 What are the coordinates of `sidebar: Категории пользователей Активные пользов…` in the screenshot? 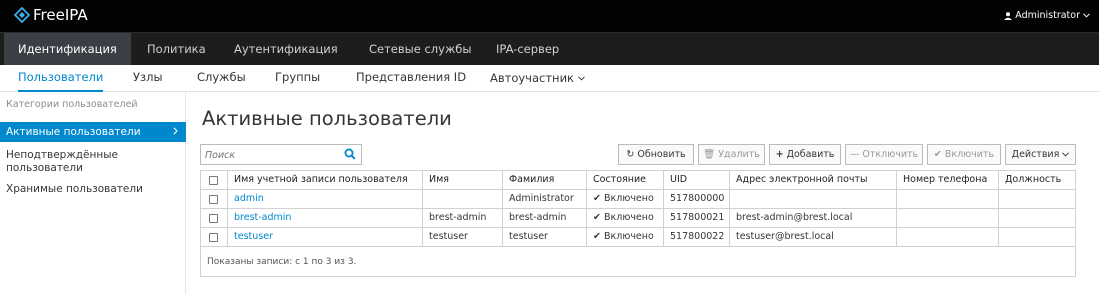 It's located at (93, 193).